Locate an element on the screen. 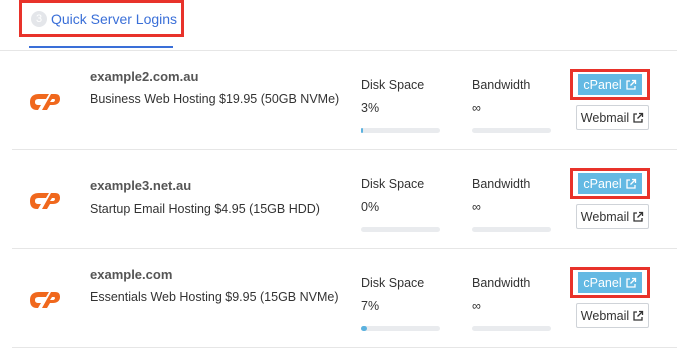 The height and width of the screenshot is (351, 677). disk-space-value: 7% is located at coordinates (370, 306).